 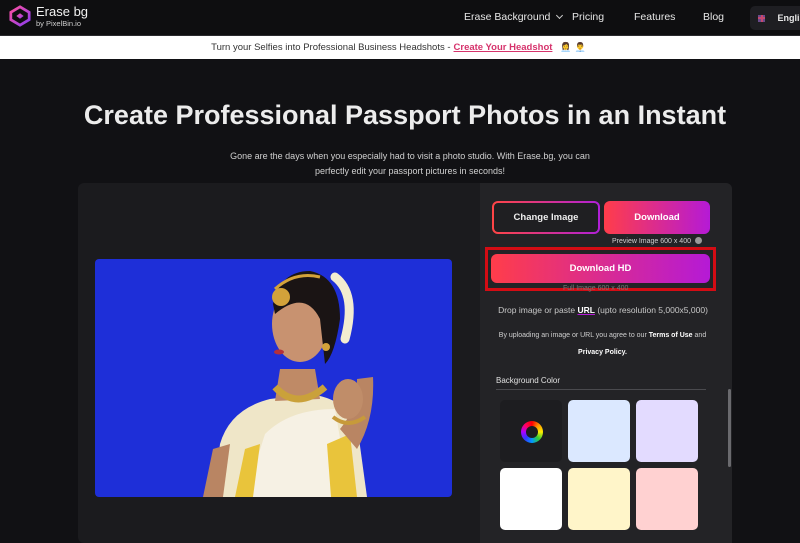 I want to click on woman-portrait-image, so click(x=288, y=384).